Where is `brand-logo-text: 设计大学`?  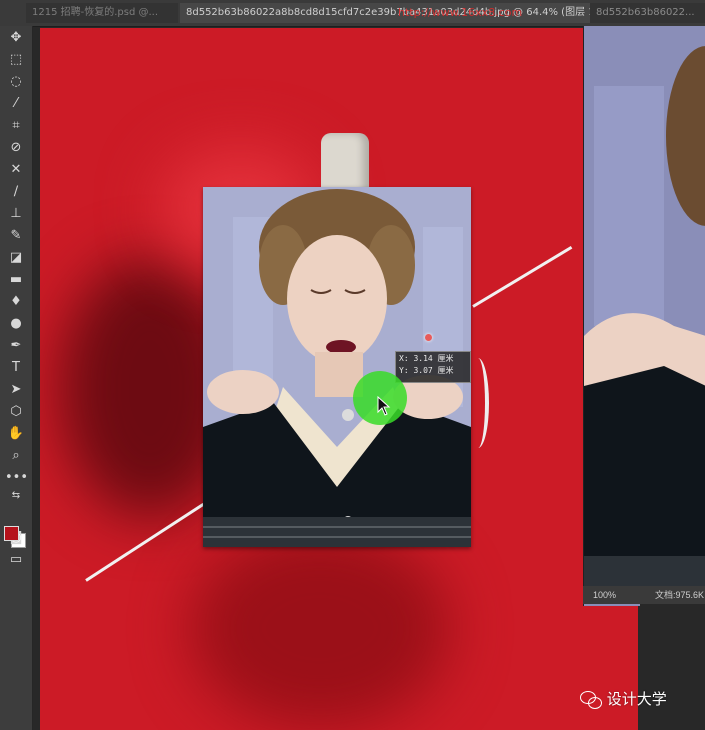 brand-logo-text: 设计大学 is located at coordinates (636, 699).